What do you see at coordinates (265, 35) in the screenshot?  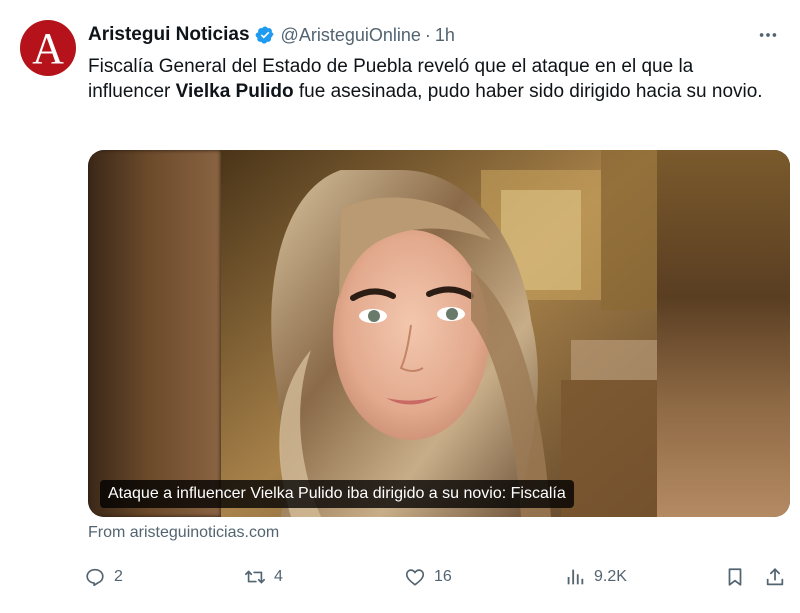 I see `verified-badge-icon` at bounding box center [265, 35].